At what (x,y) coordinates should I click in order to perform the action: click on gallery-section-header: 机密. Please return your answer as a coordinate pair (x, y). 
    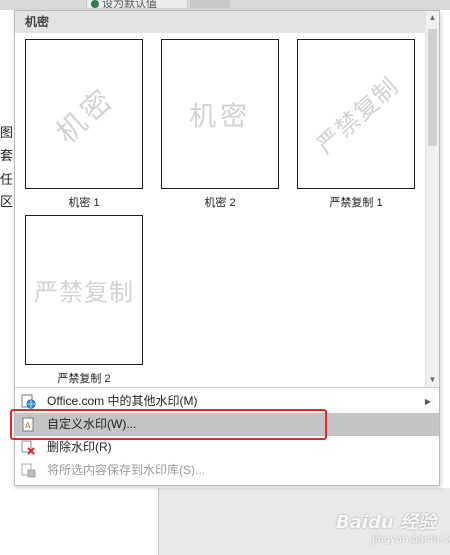
    Looking at the image, I should click on (227, 22).